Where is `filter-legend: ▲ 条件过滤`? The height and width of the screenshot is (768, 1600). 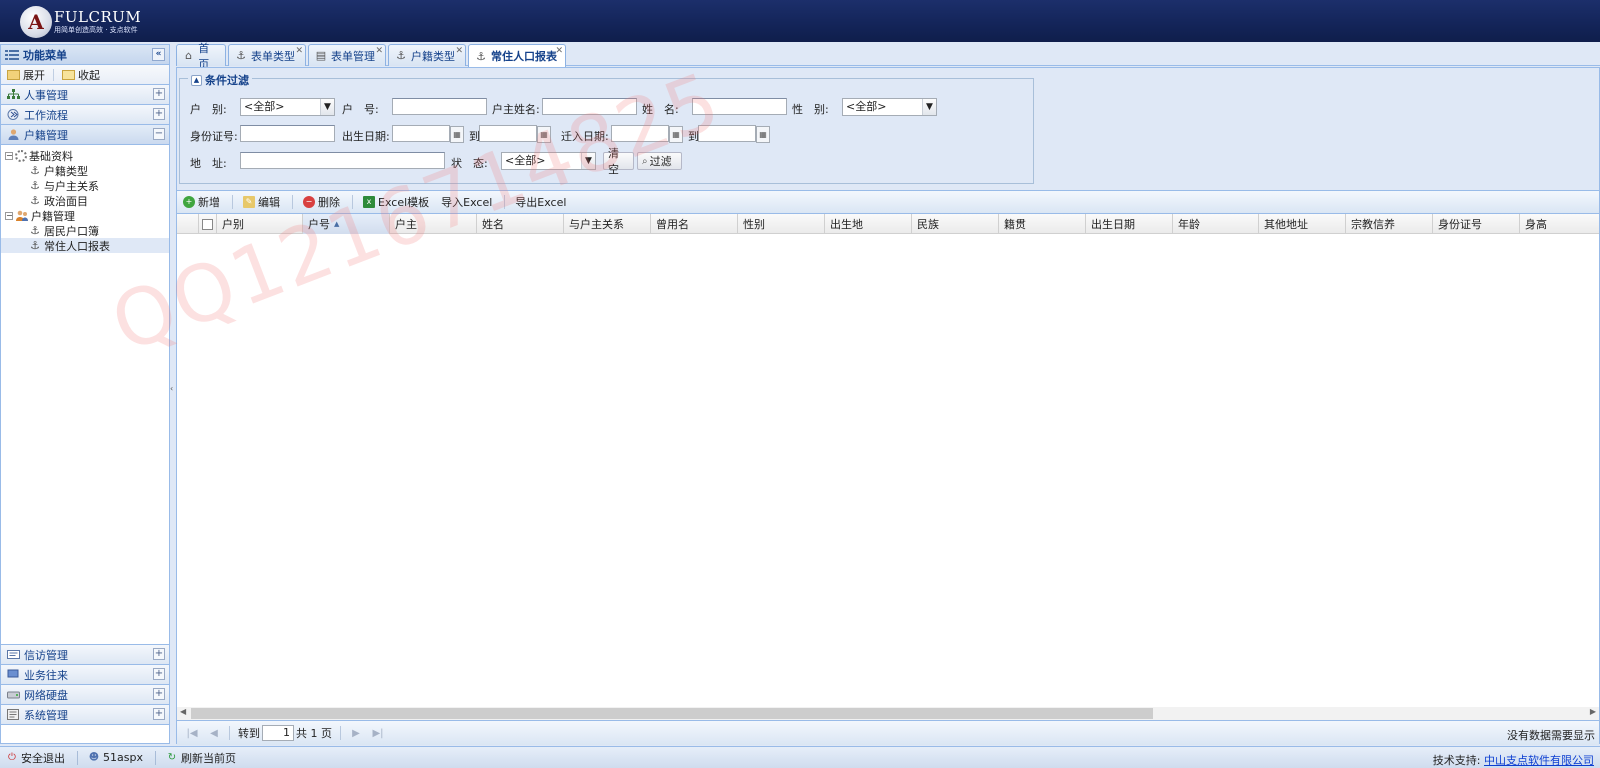 filter-legend: ▲ 条件过滤 is located at coordinates (220, 80).